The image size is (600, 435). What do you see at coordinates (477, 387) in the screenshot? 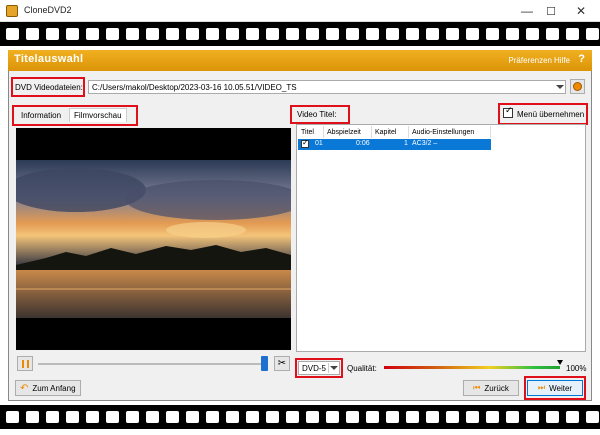
I see `rewind-icon: ⏮` at bounding box center [477, 387].